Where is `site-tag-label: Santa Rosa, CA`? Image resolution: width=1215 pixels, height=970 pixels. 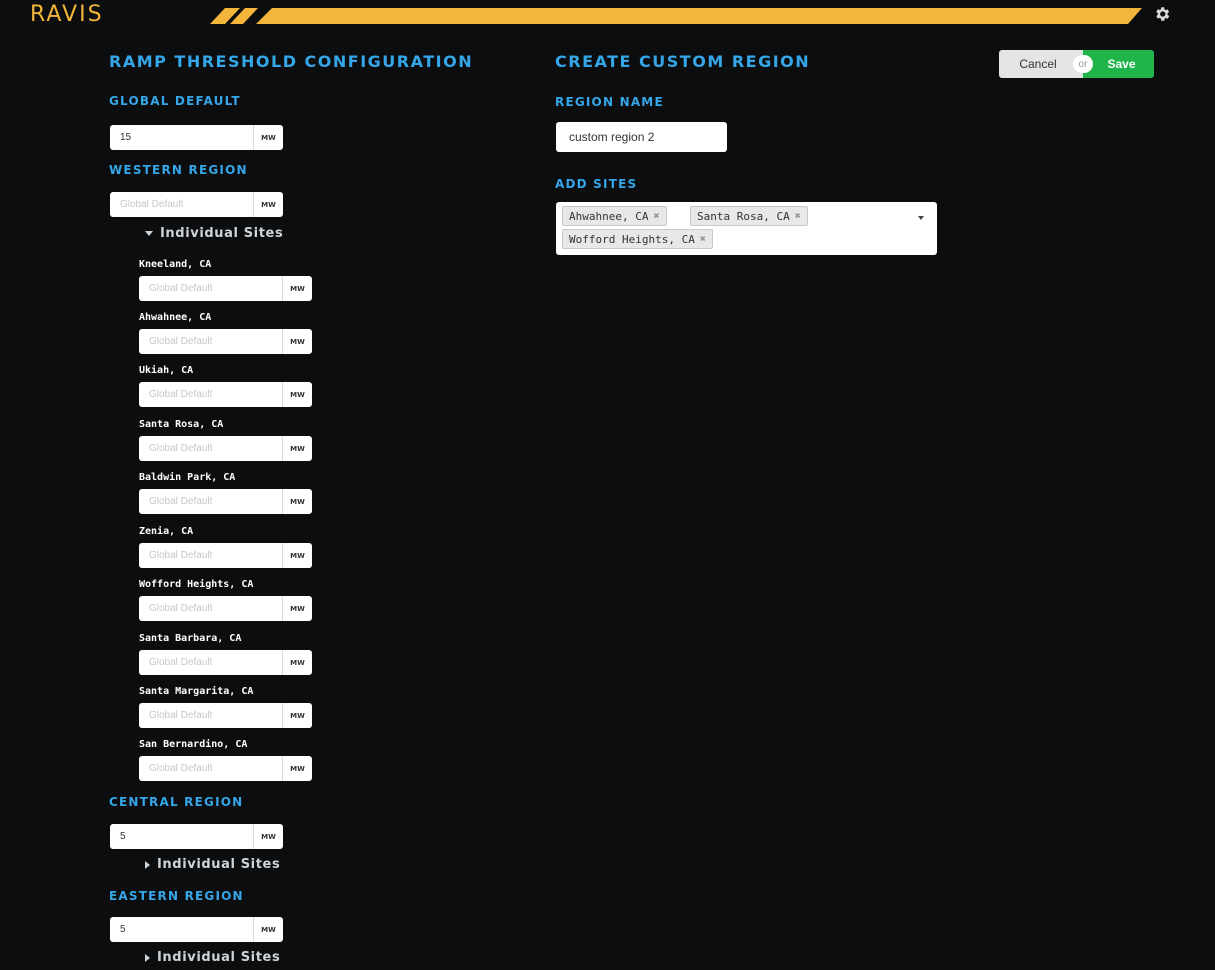 site-tag-label: Santa Rosa, CA is located at coordinates (743, 216).